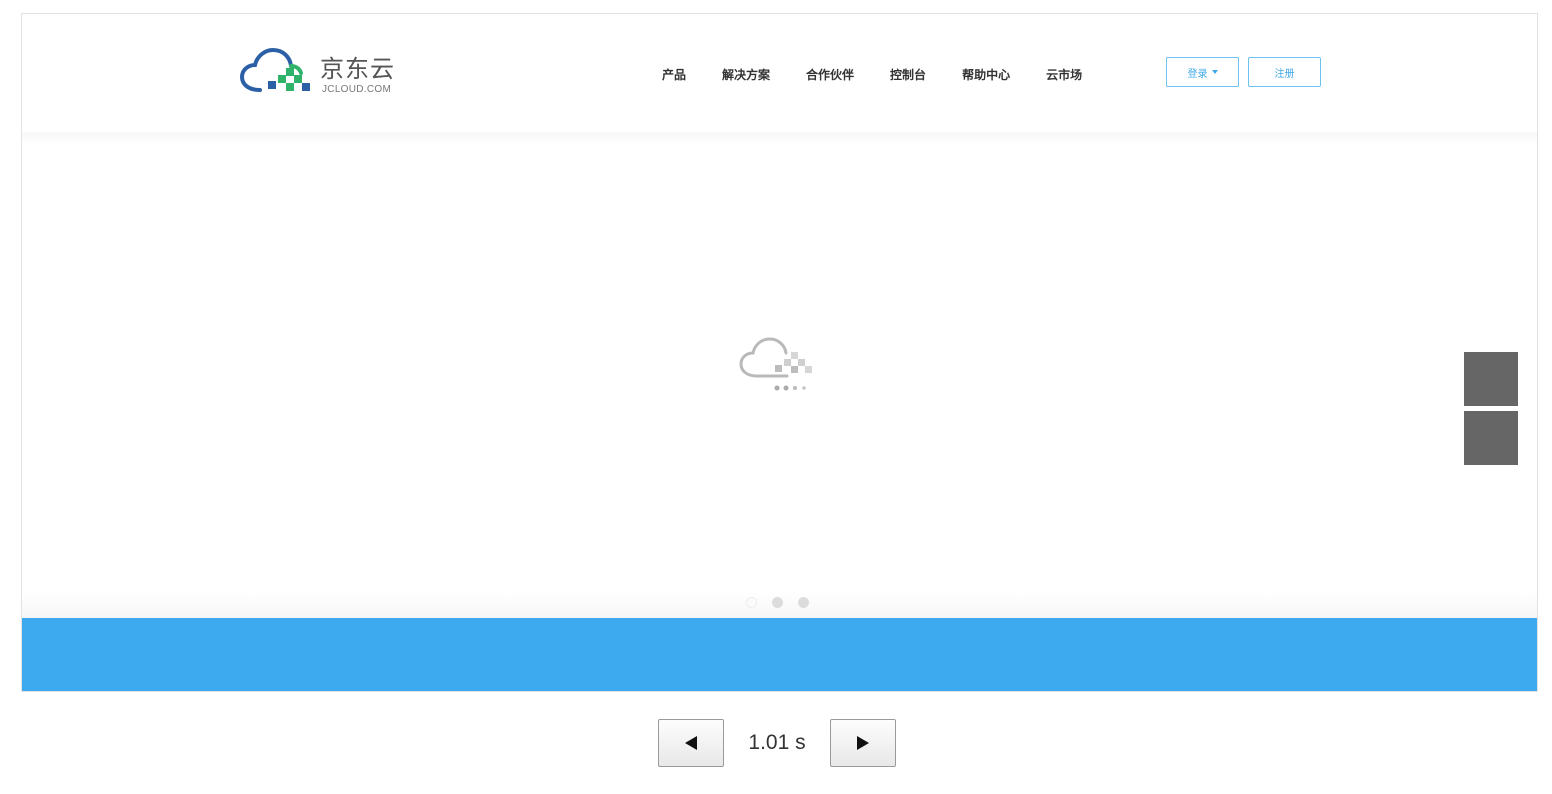 This screenshot has width=1552, height=794. What do you see at coordinates (357, 69) in the screenshot?
I see `logo-brand-name: 京东云` at bounding box center [357, 69].